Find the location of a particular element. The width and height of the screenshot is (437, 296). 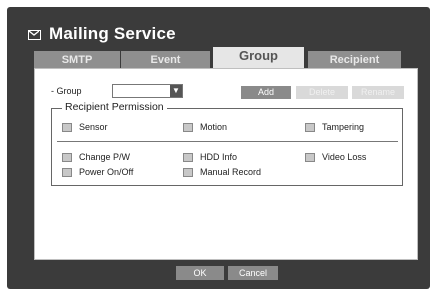

checkbox-motion: Motion is located at coordinates (205, 127).